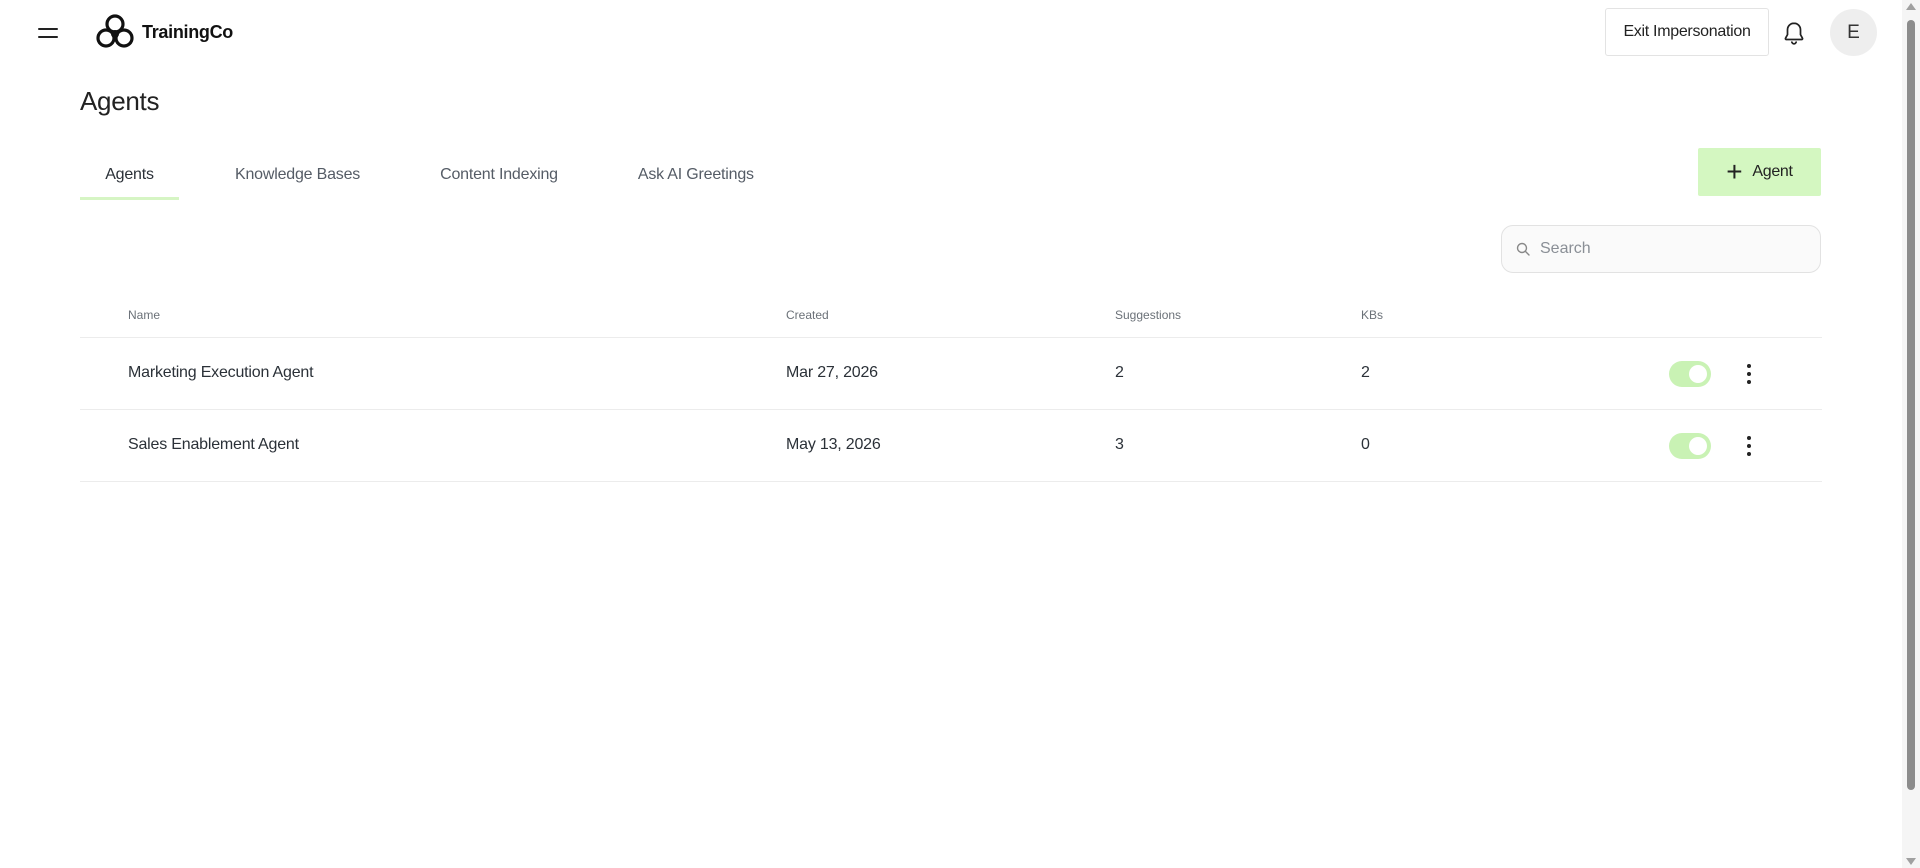  Describe the element at coordinates (48, 33) in the screenshot. I see `menu-icon` at that location.